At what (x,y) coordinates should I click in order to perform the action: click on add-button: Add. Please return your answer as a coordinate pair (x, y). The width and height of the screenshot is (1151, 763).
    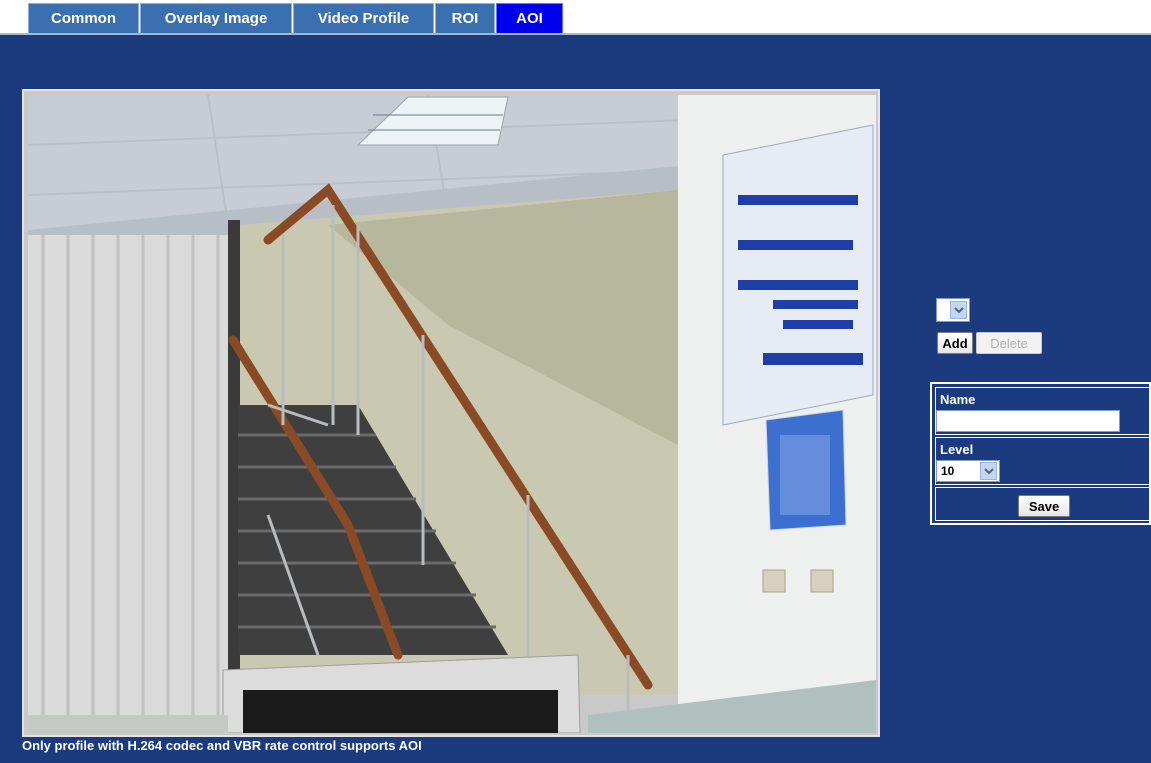
    Looking at the image, I should click on (955, 343).